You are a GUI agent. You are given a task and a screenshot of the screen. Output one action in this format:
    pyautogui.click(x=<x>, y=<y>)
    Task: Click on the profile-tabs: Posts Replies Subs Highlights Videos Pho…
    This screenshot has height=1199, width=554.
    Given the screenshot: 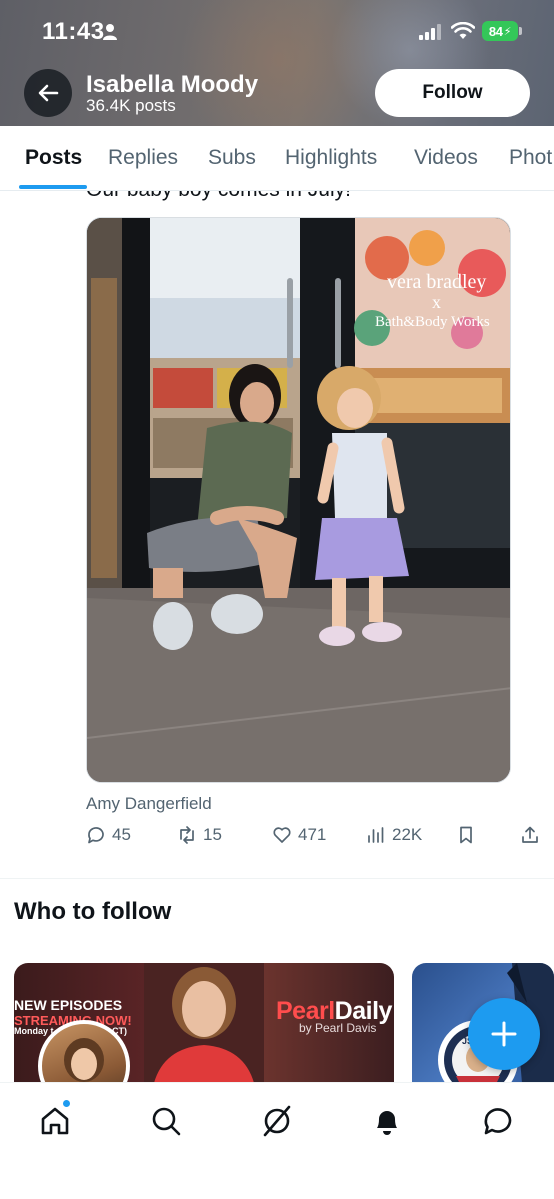 What is the action you would take?
    pyautogui.click(x=277, y=158)
    